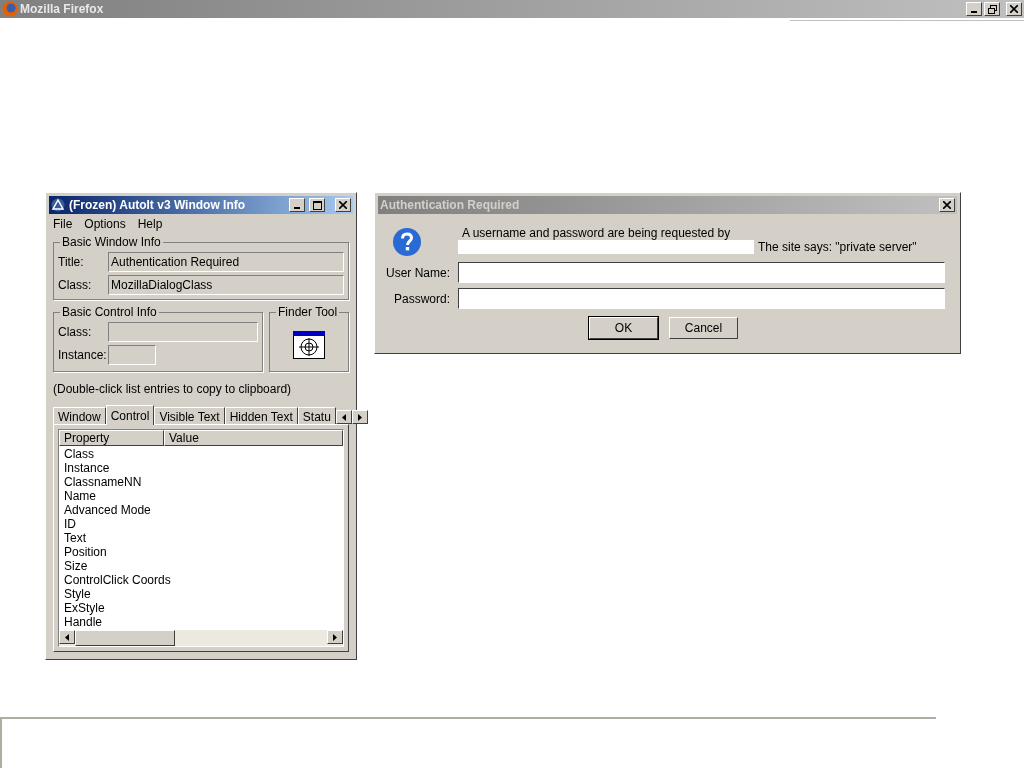 This screenshot has width=1024, height=768. What do you see at coordinates (201, 482) in the screenshot?
I see `list-item: ClassnameNN` at bounding box center [201, 482].